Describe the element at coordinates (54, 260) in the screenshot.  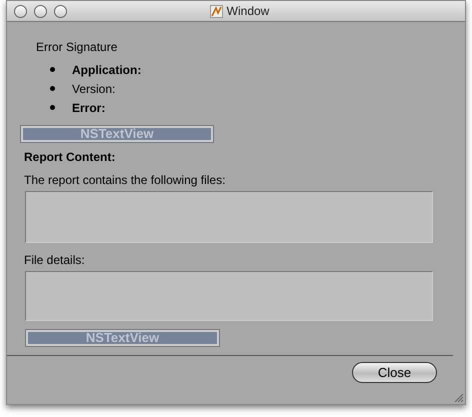
I see `field-label: File details:` at that location.